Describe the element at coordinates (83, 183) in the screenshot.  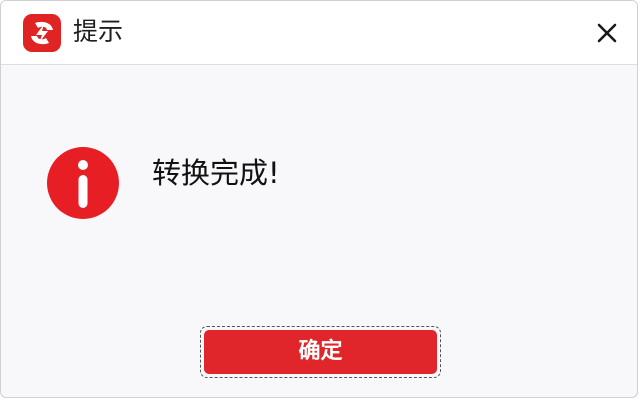
I see `info-icon` at that location.